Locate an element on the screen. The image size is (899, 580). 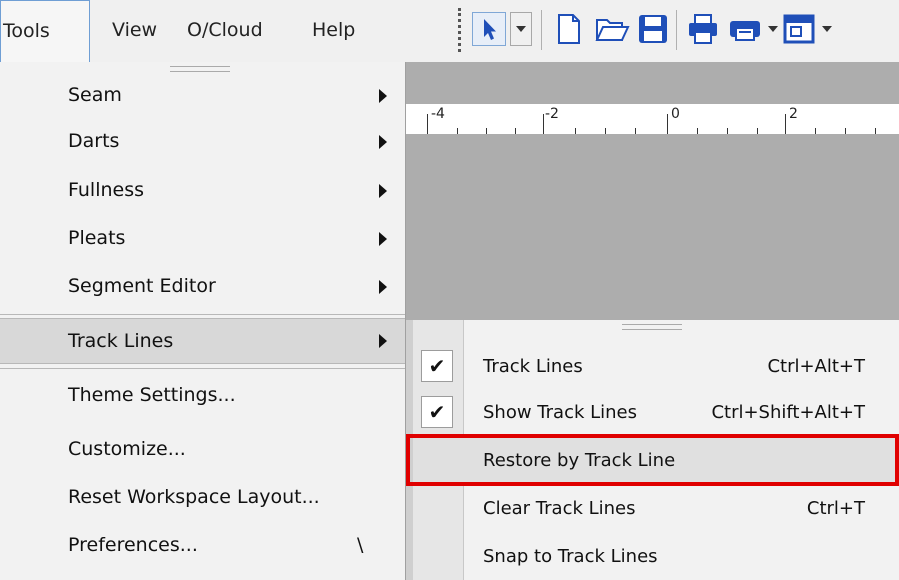
ruler-label: -4 is located at coordinates (438, 114).